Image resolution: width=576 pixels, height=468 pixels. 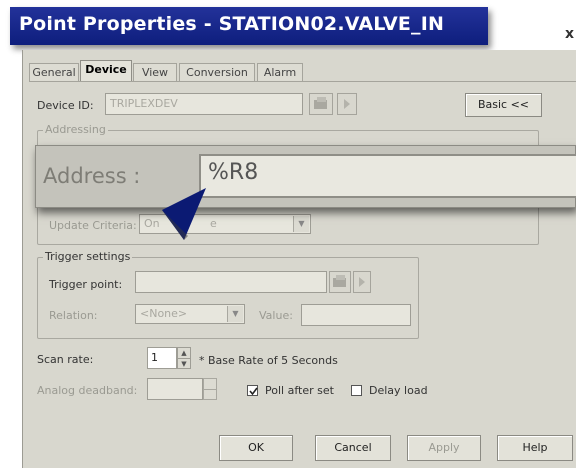 I want to click on base-rate-note: * Base Rate of 5 Seconds, so click(x=268, y=360).